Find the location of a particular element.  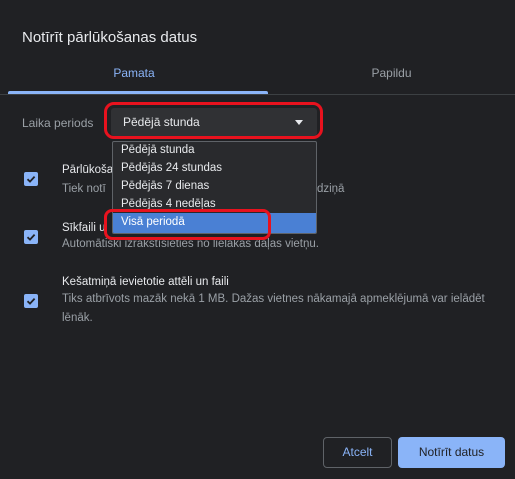

option-last-24-hours: Pēdējās 24 stundas is located at coordinates (214, 169).